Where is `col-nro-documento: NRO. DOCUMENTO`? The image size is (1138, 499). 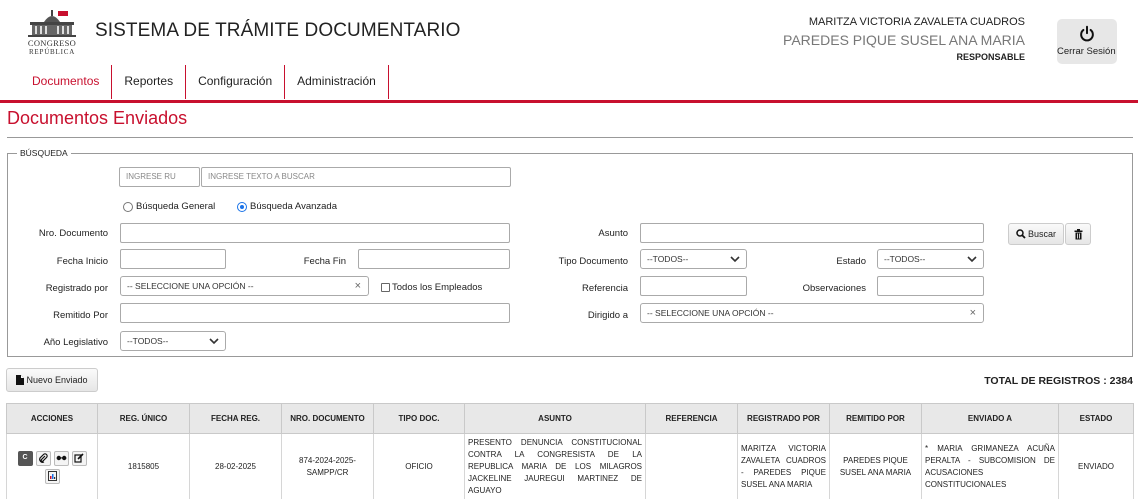
col-nro-documento: NRO. DOCUMENTO is located at coordinates (327, 418).